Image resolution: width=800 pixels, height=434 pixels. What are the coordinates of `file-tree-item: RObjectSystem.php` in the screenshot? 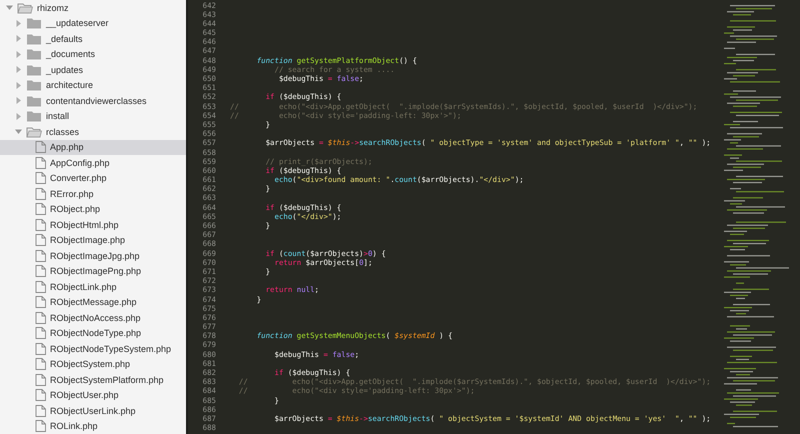 It's located at (93, 364).